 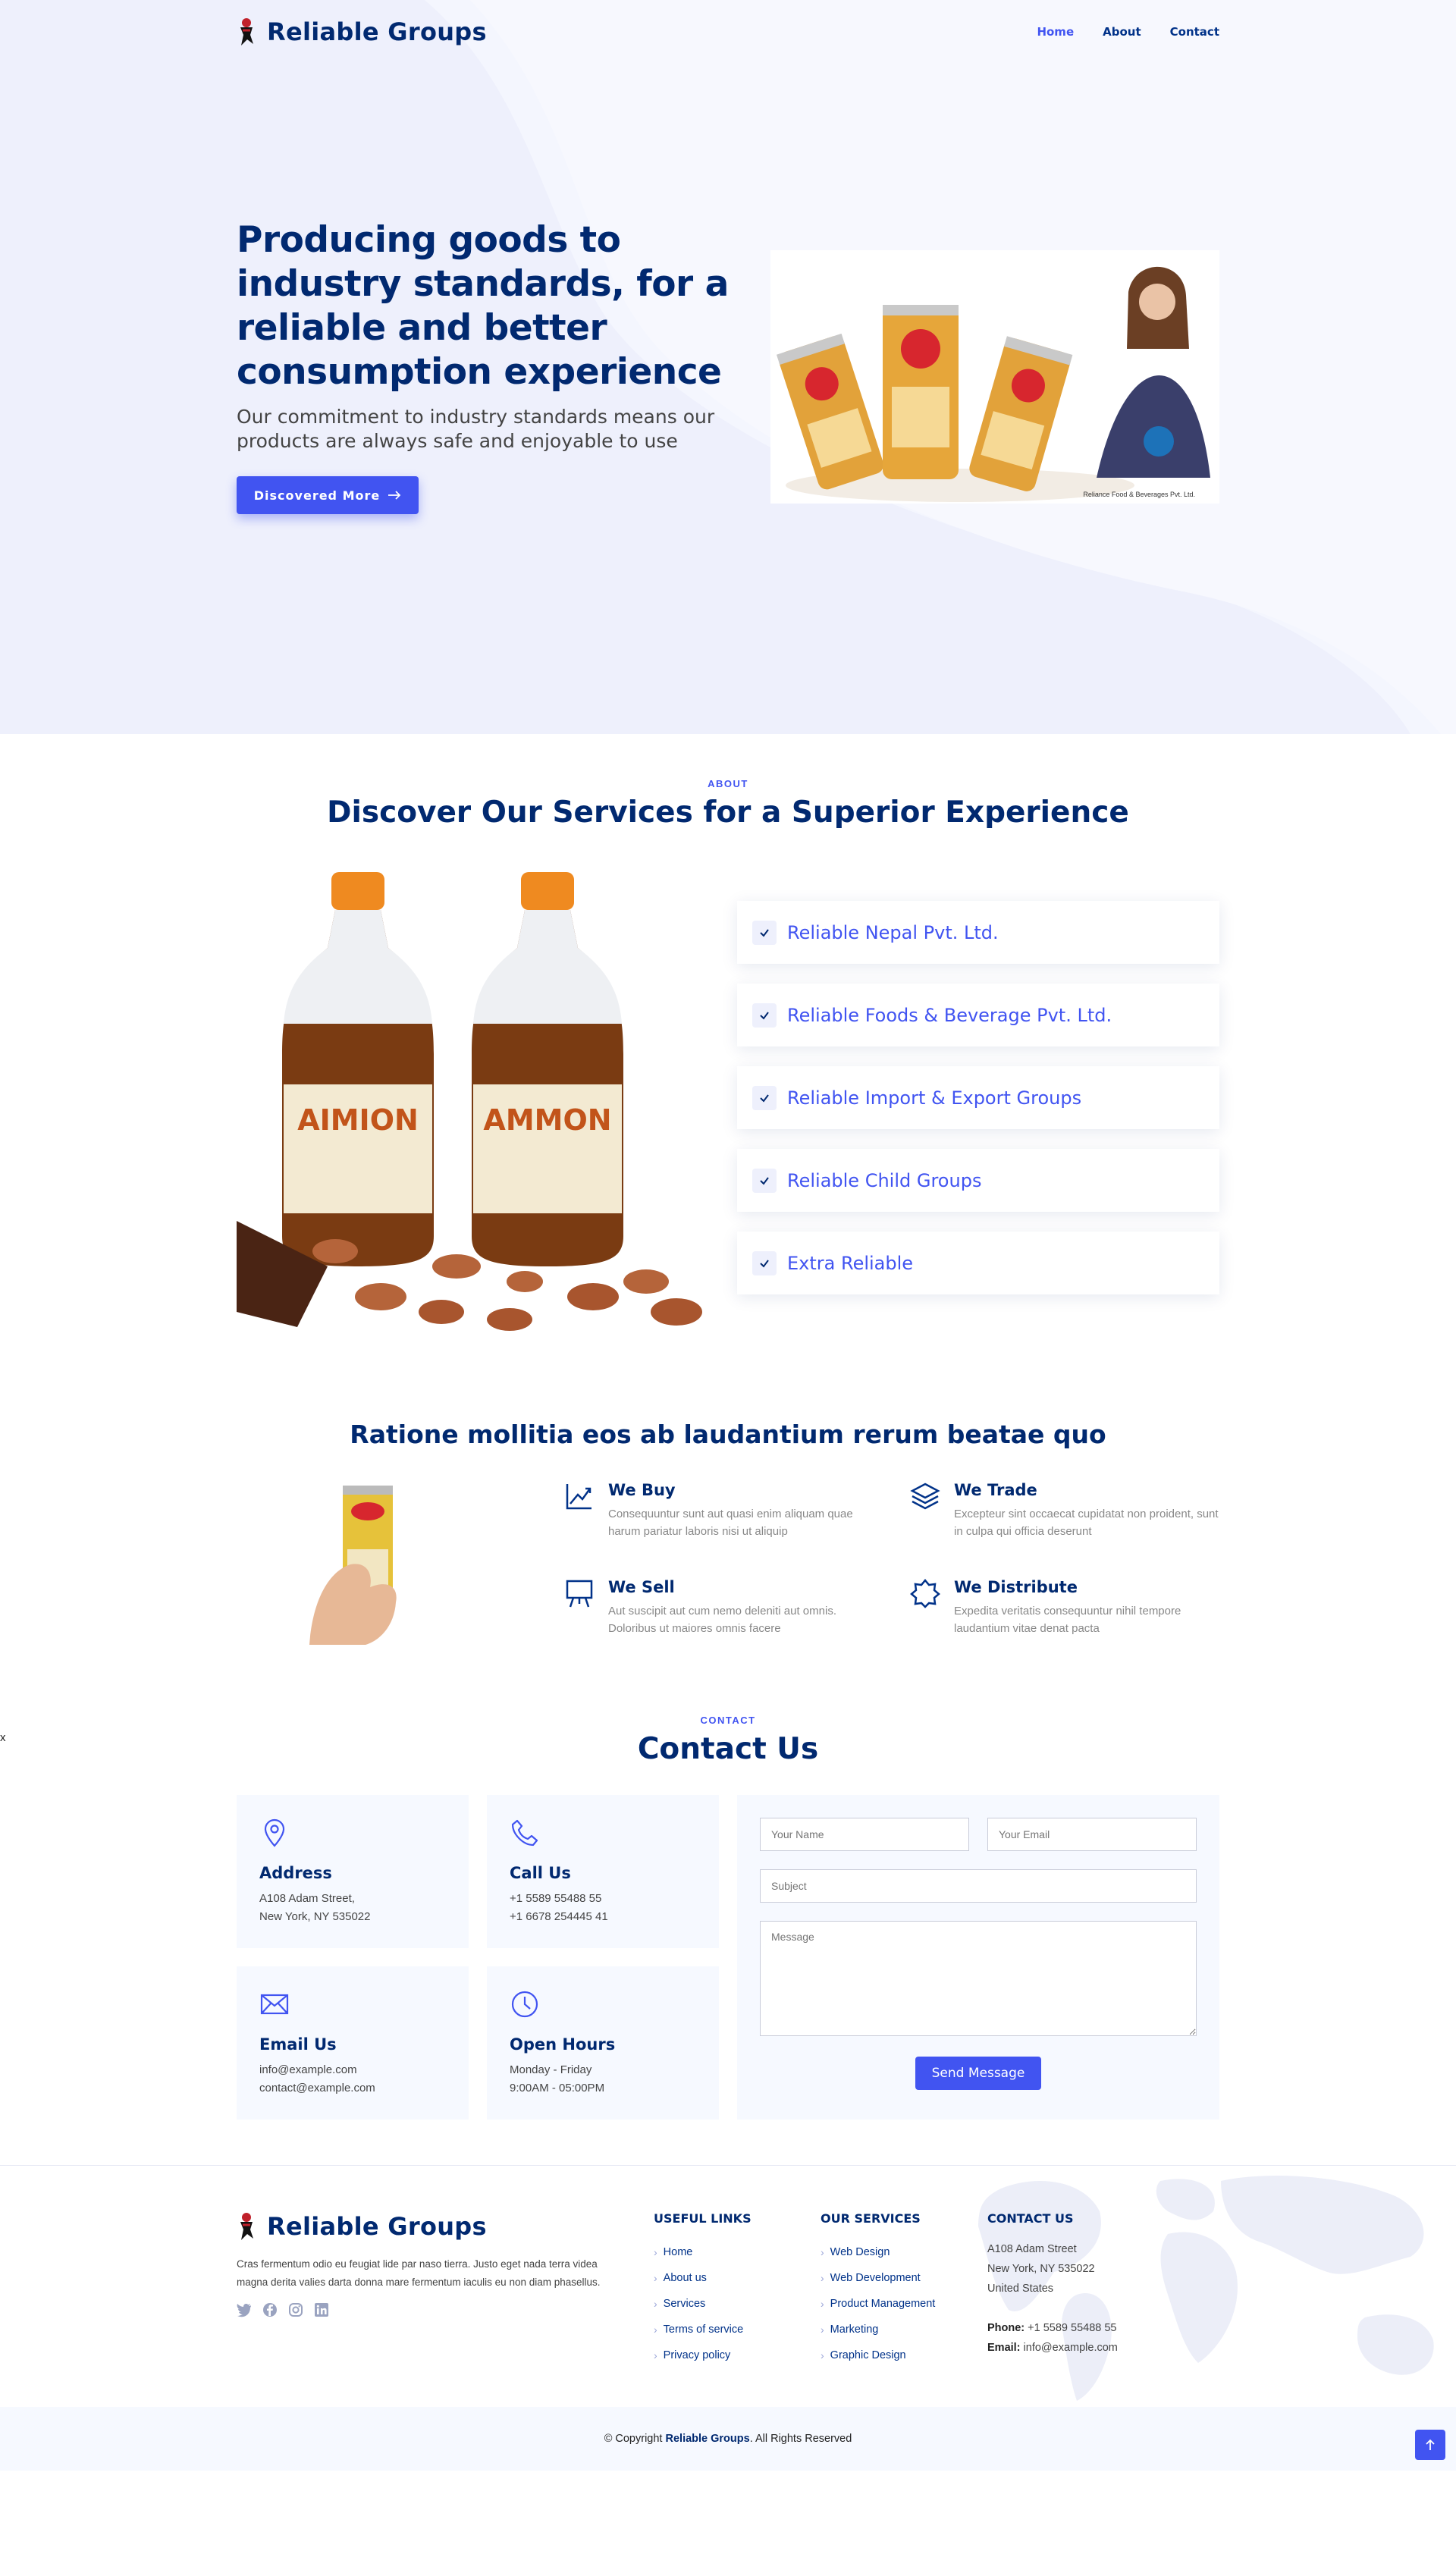 What do you see at coordinates (707, 2439) in the screenshot?
I see `copyright-brand: Reliable Groups` at bounding box center [707, 2439].